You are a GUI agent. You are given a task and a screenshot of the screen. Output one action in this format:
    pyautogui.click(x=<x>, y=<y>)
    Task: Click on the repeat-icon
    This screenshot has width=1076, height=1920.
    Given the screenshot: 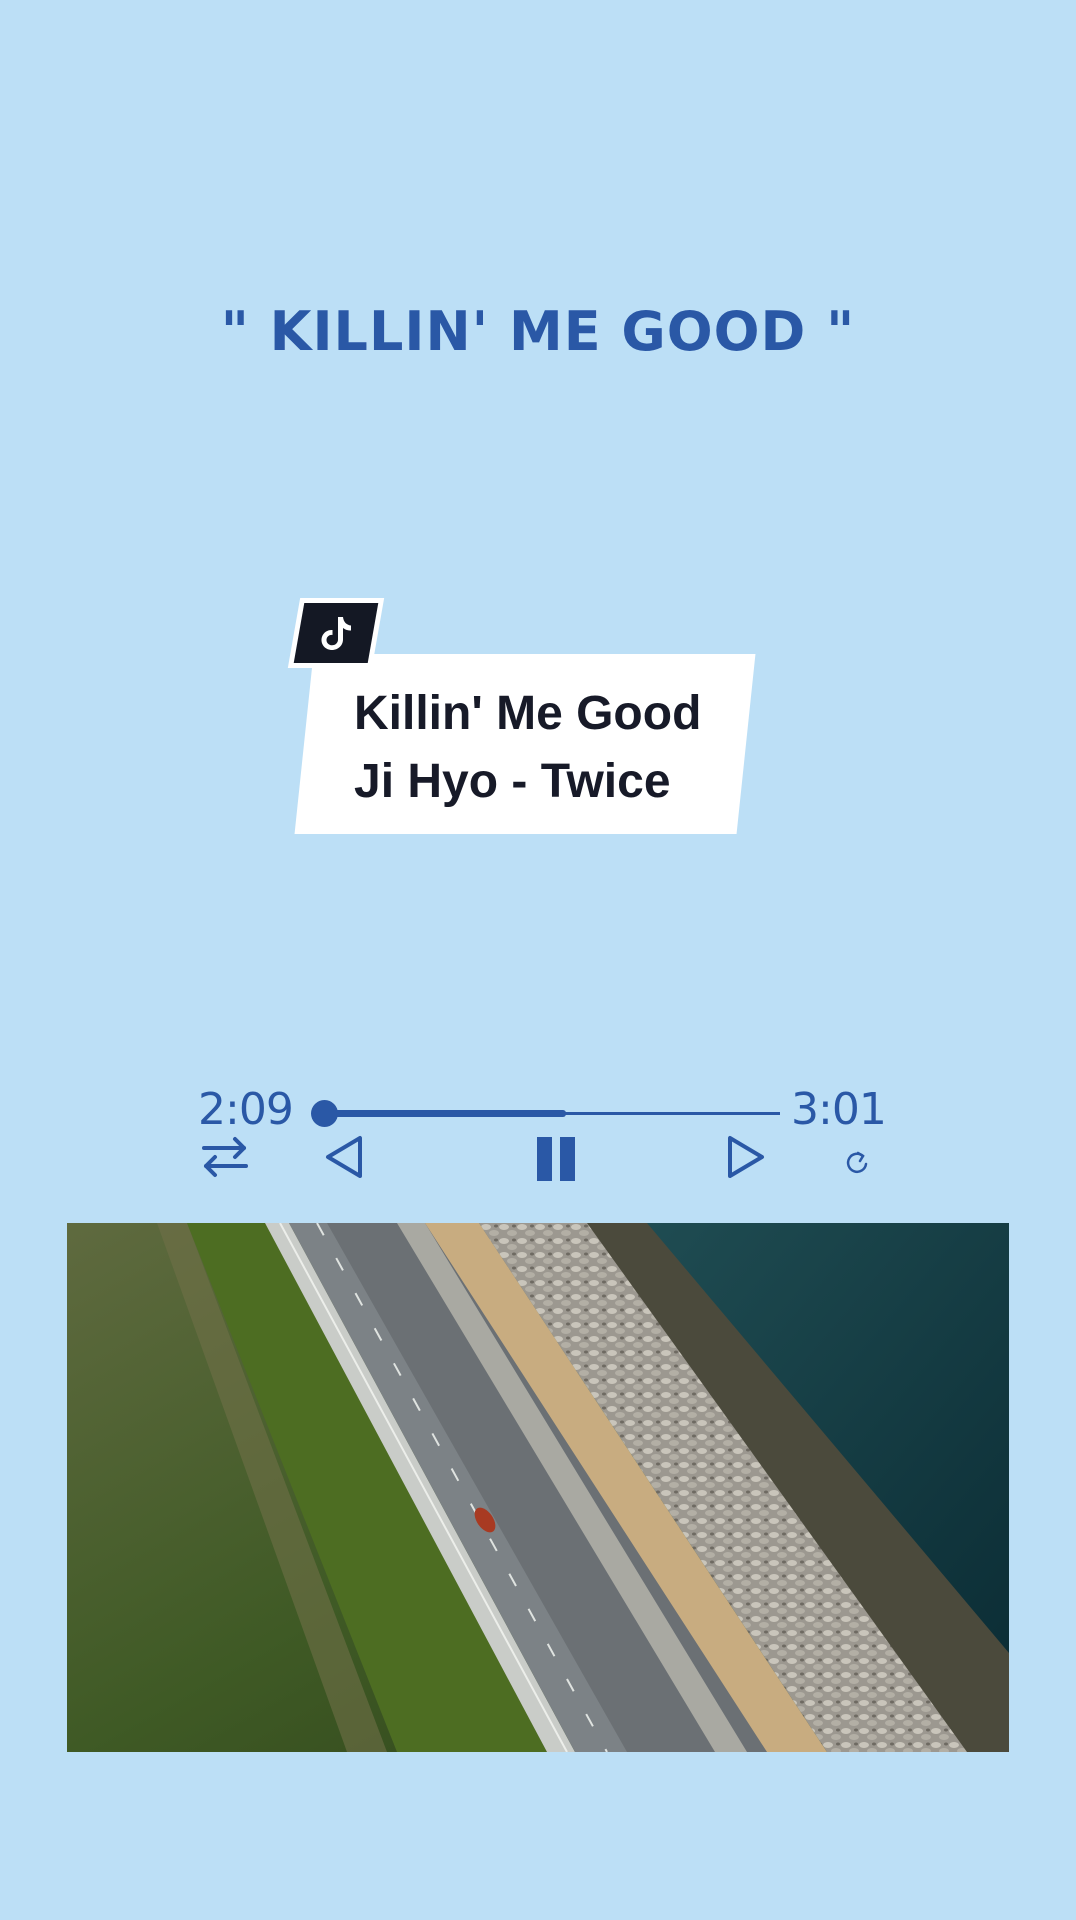 What is the action you would take?
    pyautogui.click(x=225, y=1157)
    